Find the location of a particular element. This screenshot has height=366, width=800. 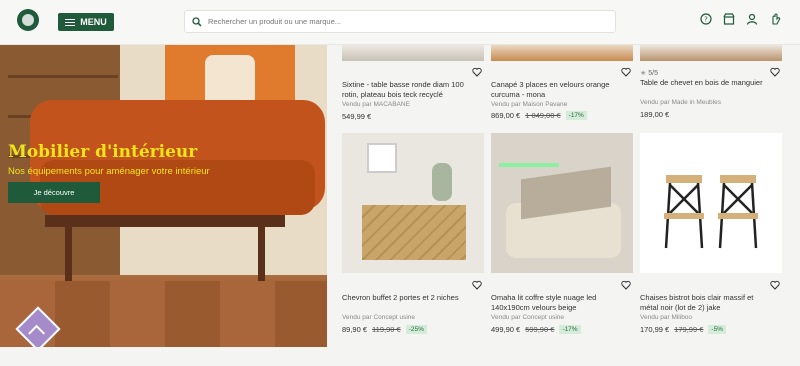

product-old-price: 599,90 € is located at coordinates (540, 329).